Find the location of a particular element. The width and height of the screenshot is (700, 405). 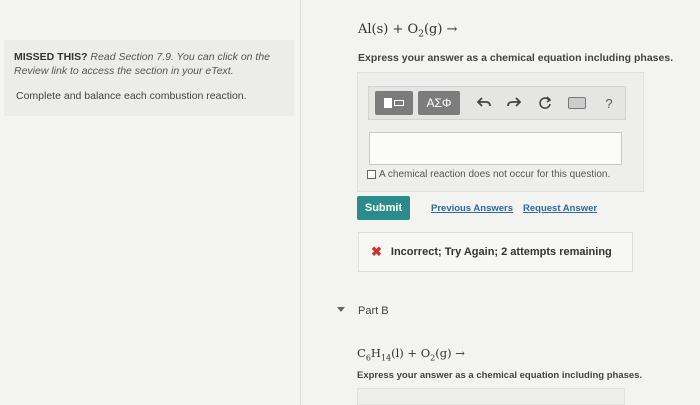

error-icon: ✖ is located at coordinates (376, 251).